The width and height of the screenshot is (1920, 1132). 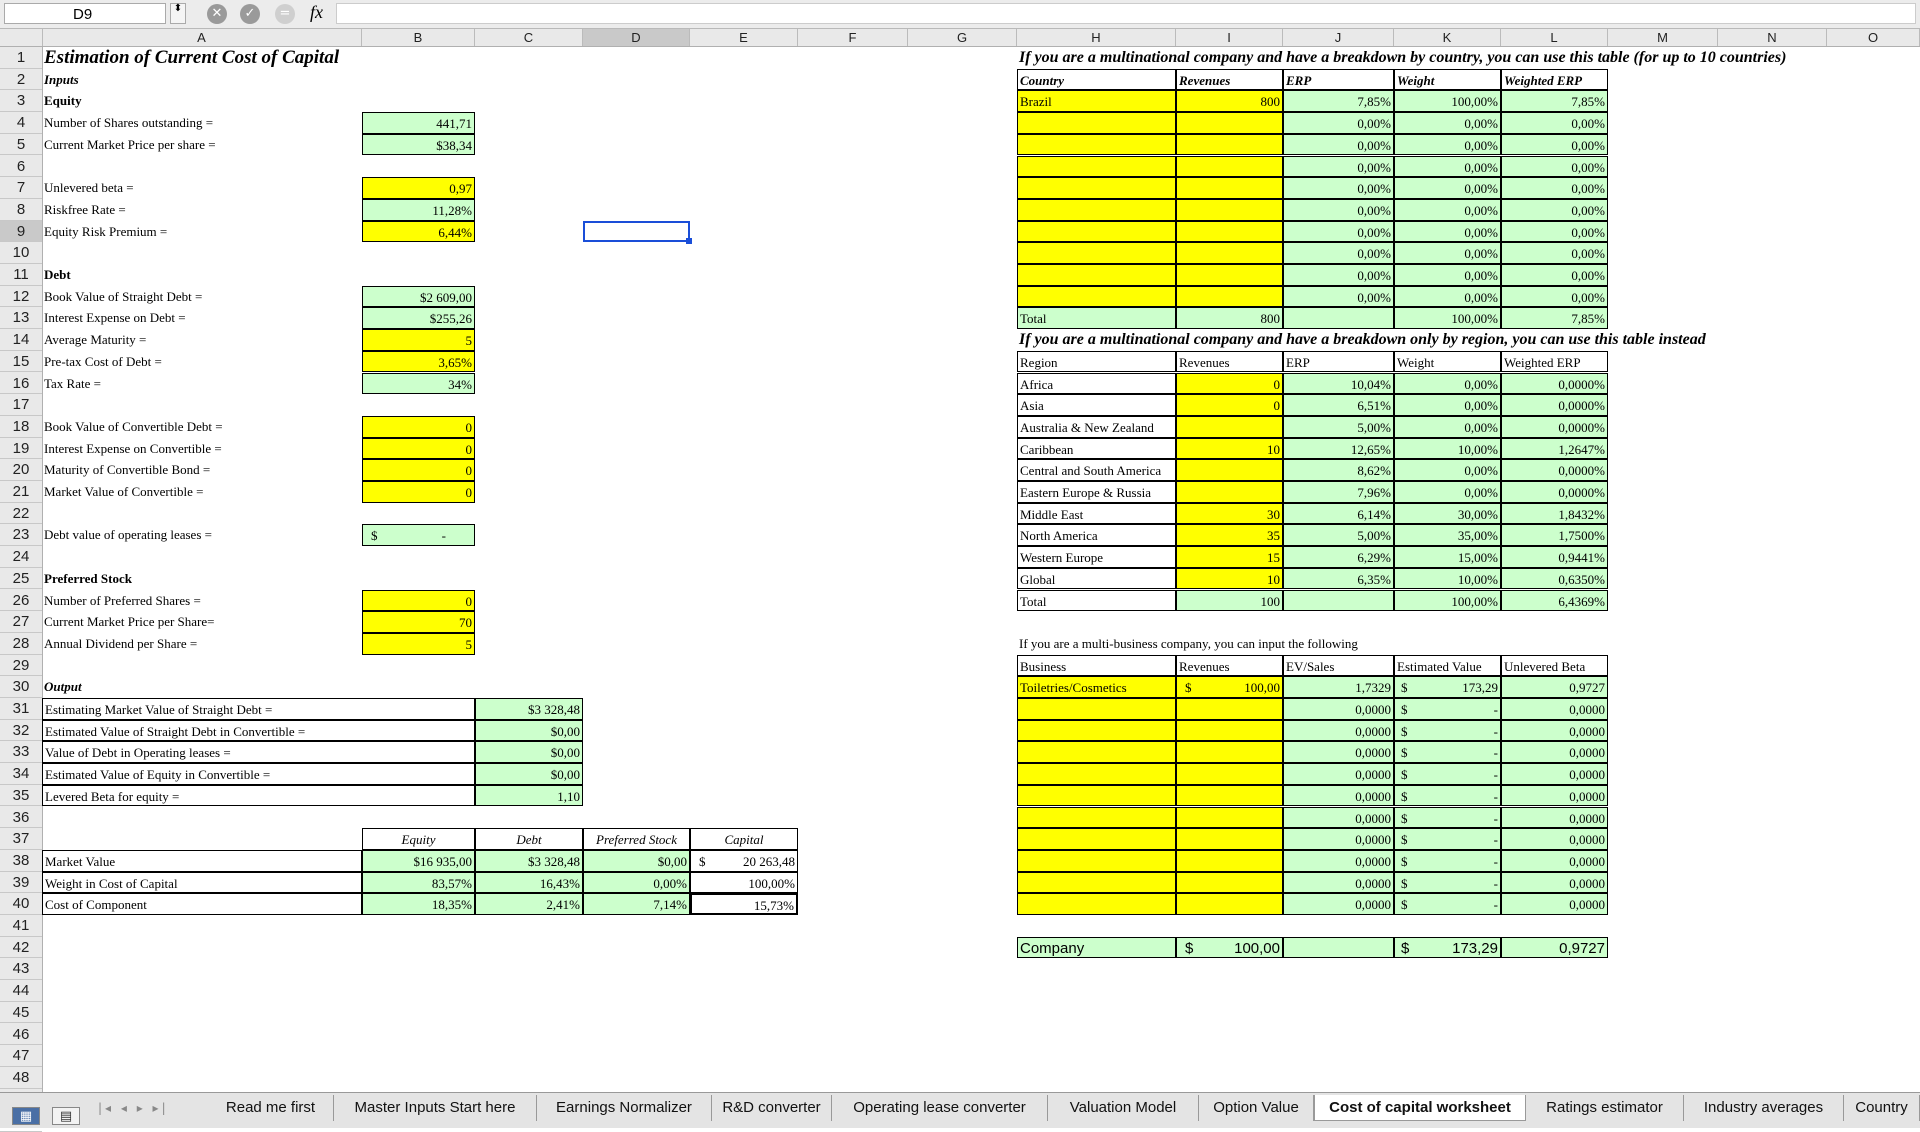 I want to click on column-header-h: H, so click(x=1096, y=37).